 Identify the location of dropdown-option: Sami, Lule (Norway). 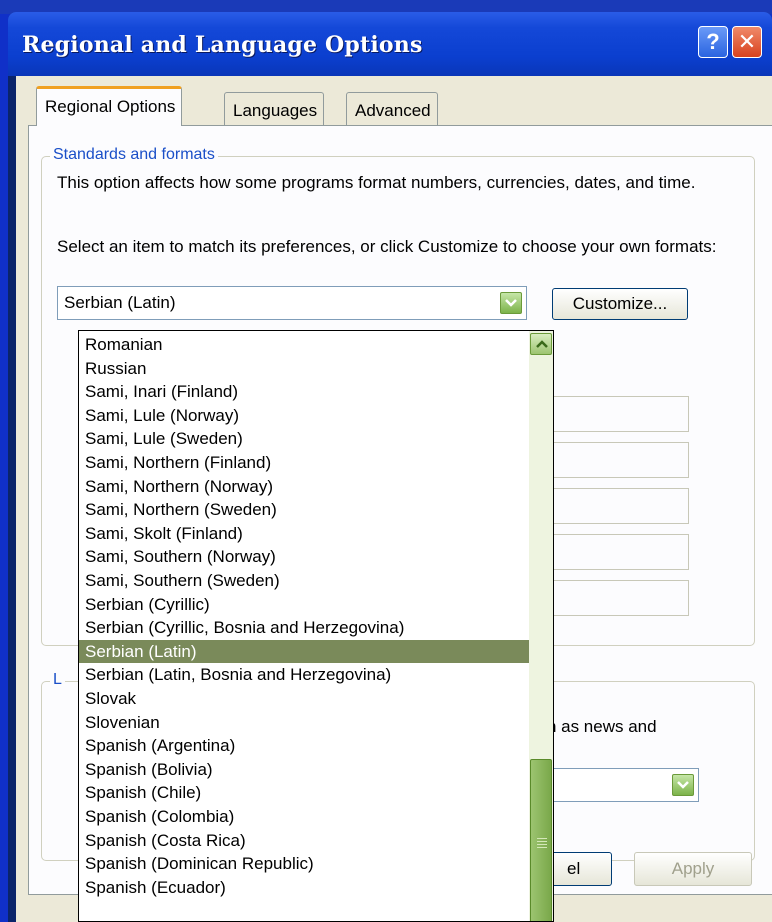
(304, 415).